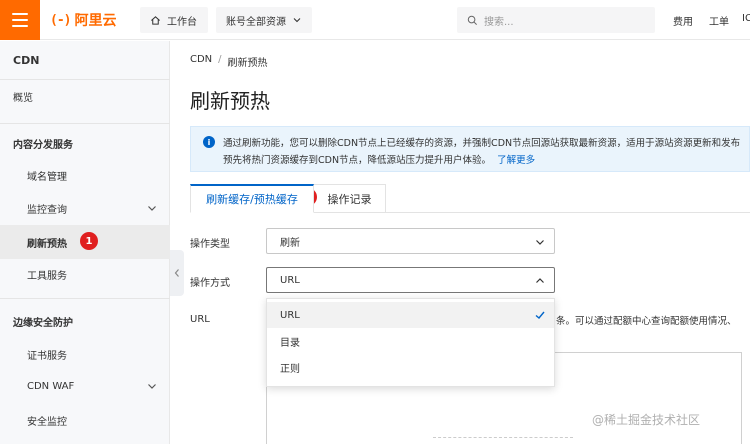 This screenshot has height=444, width=750. I want to click on aliyun-logo: (-) 阿里云, so click(83, 20).